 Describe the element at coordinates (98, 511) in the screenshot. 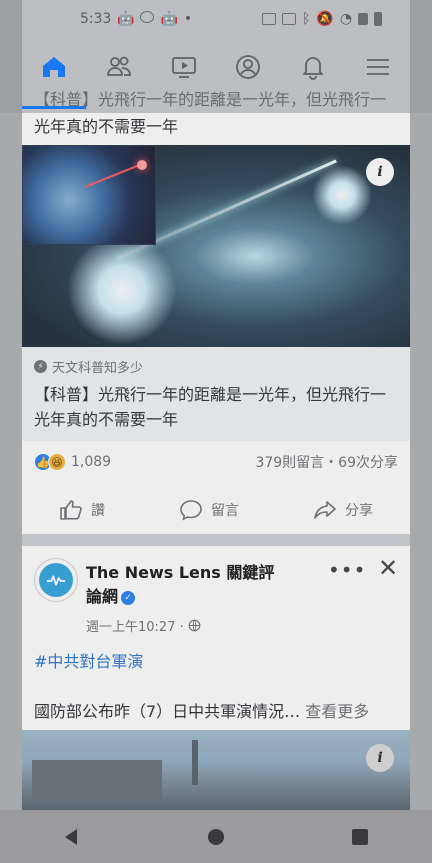

I see `like-label: 讚` at that location.